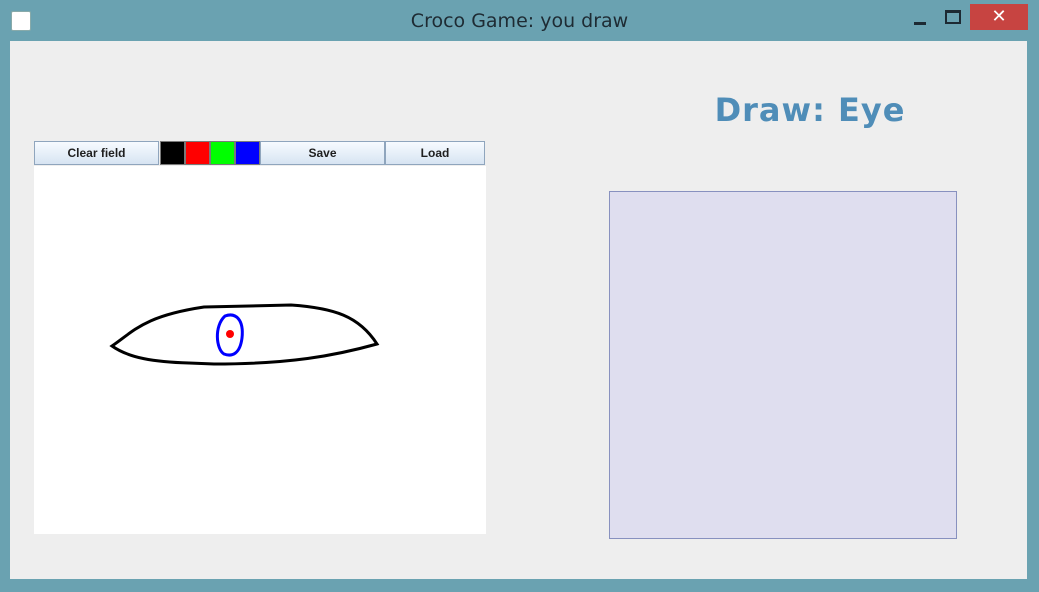 The height and width of the screenshot is (592, 1039). I want to click on color-swatch-black, so click(172, 153).